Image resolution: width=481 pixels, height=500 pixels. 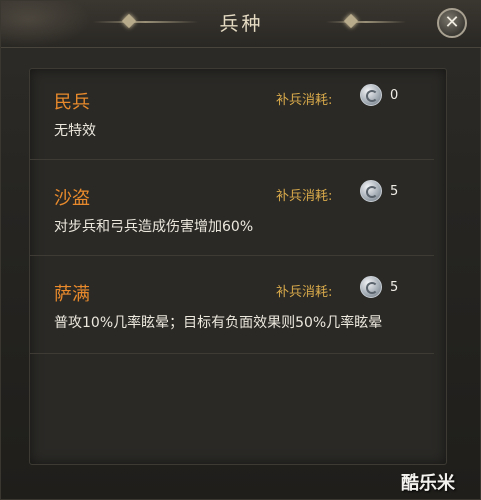 I want to click on unit-description: 对步兵和弓兵造成伤害增加60%, so click(x=154, y=227).